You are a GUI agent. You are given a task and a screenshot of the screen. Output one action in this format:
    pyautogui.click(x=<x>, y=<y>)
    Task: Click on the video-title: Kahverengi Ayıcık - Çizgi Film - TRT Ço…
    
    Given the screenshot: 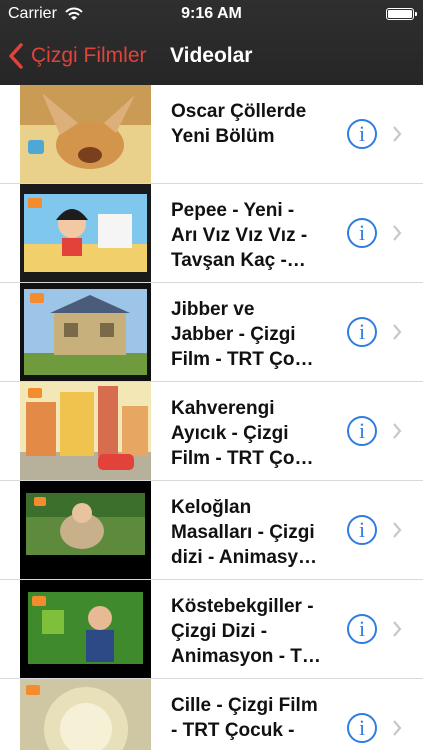 What is the action you would take?
    pyautogui.click(x=242, y=433)
    